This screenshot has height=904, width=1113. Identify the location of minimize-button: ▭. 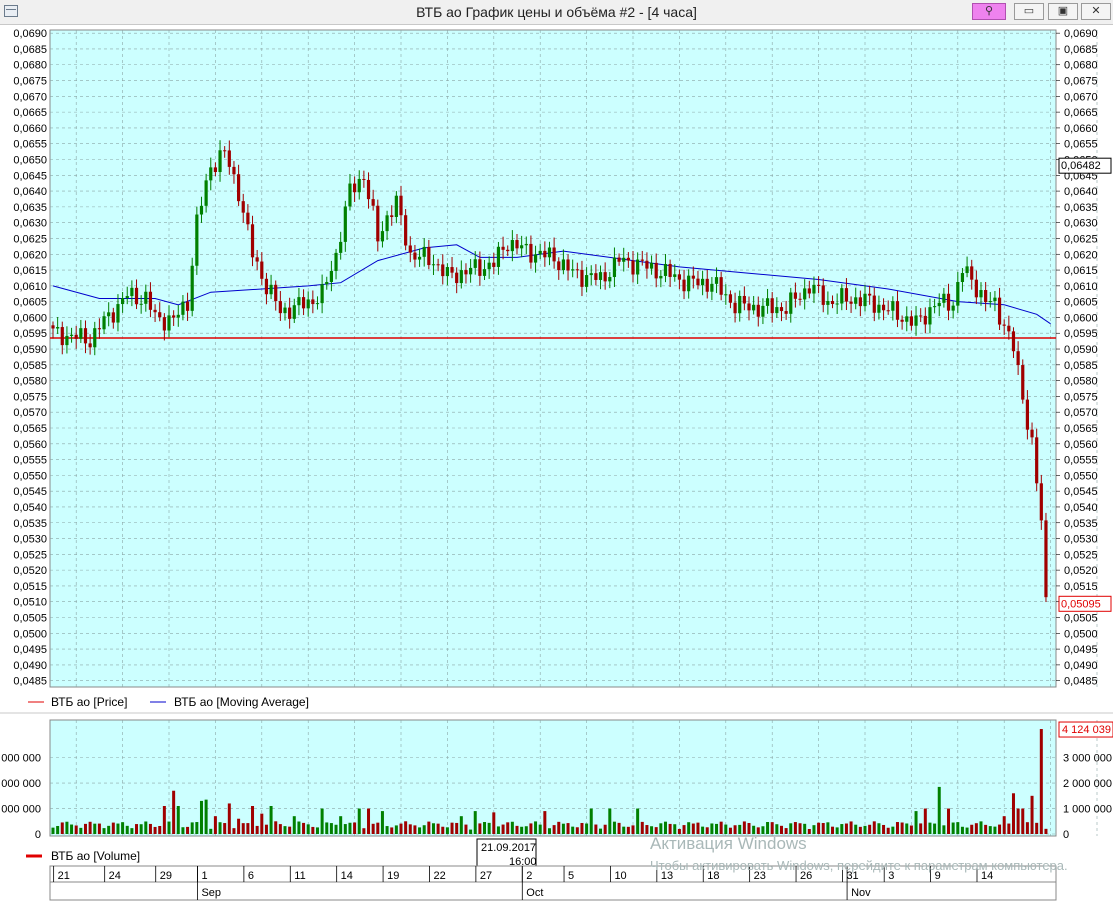
(1029, 11).